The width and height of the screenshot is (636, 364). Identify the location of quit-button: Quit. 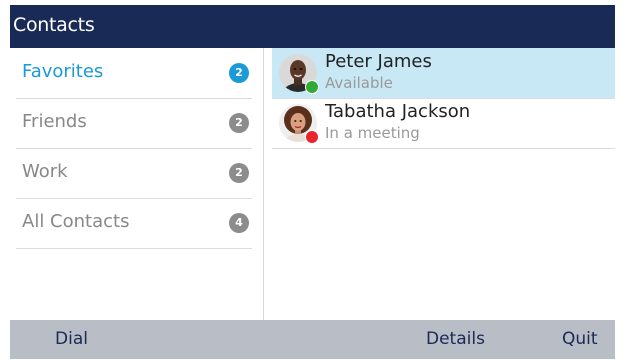
(580, 339).